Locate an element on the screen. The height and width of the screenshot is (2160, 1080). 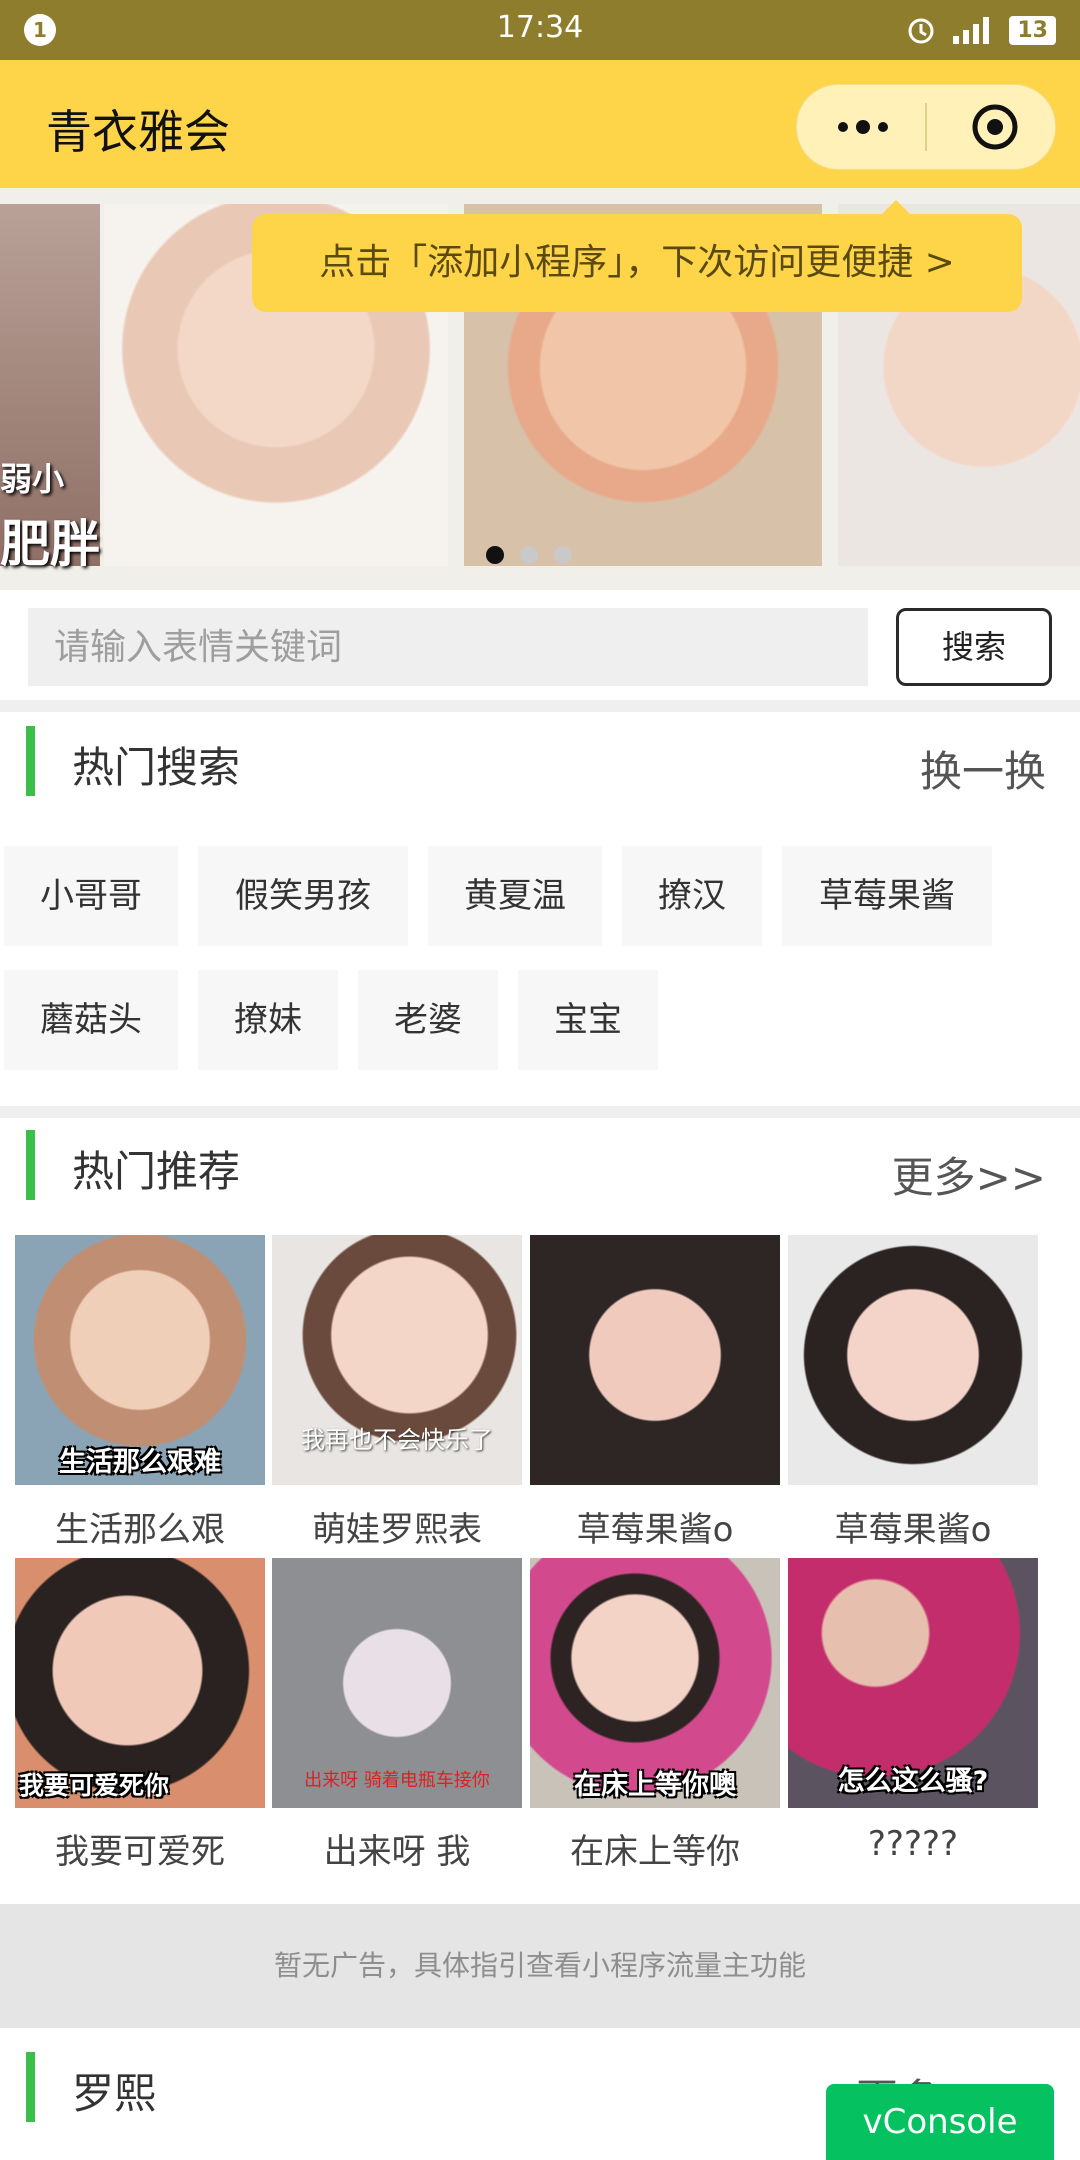
add-mini-program-tooltip: 点击「添加小程序」，下次访问更便捷 > is located at coordinates (637, 256).